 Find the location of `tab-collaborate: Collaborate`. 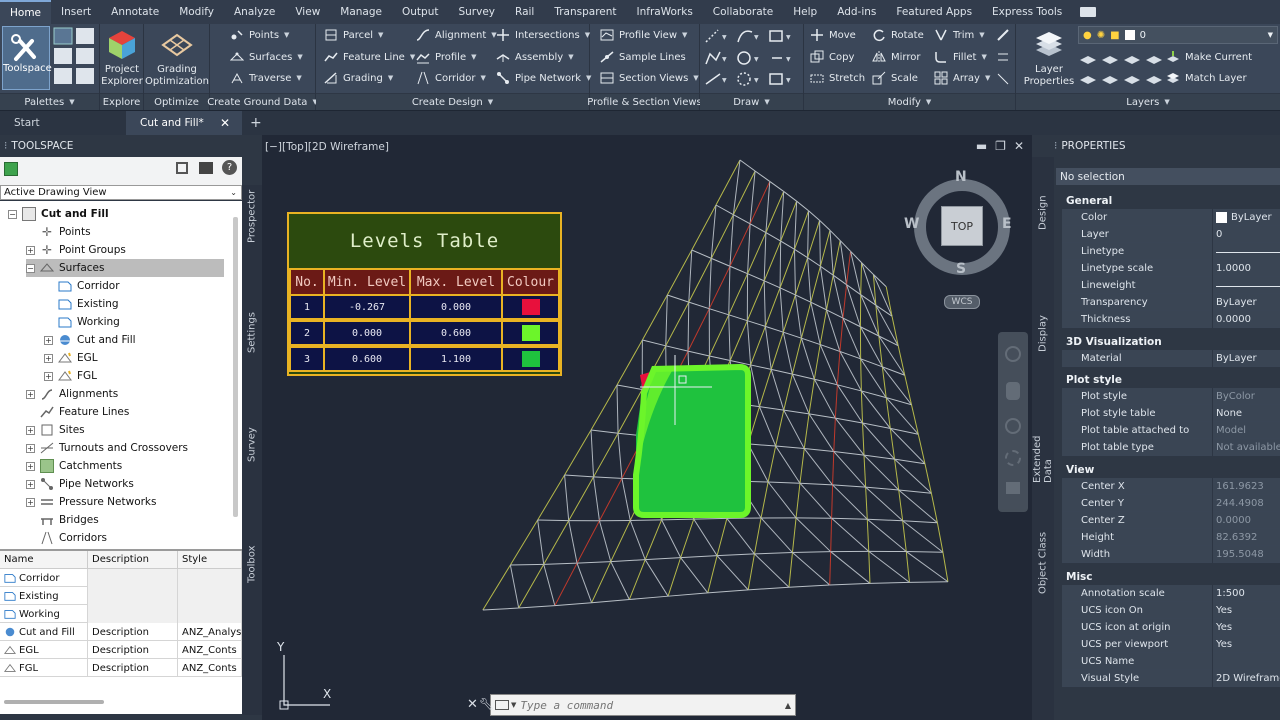

tab-collaborate: Collaborate is located at coordinates (743, 12).